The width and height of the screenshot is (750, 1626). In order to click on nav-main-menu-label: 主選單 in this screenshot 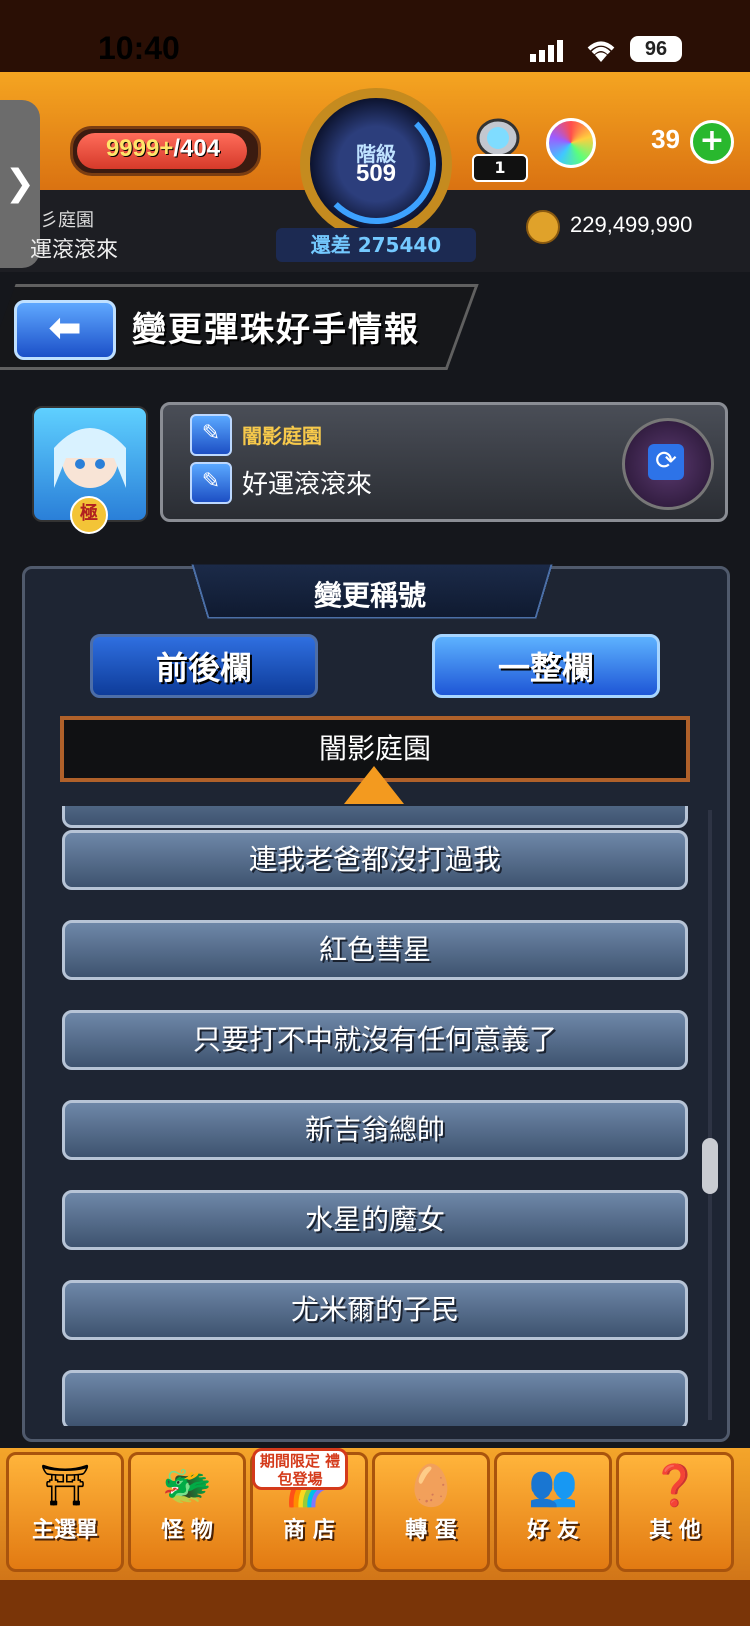, I will do `click(64, 1530)`.